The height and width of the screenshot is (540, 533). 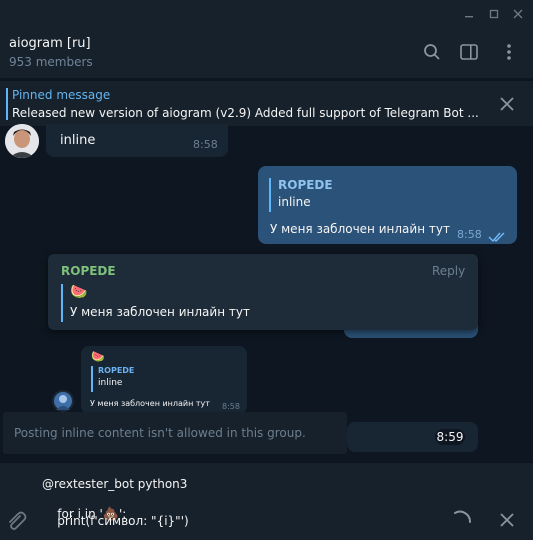 What do you see at coordinates (462, 522) in the screenshot?
I see `loading-spinner-icon` at bounding box center [462, 522].